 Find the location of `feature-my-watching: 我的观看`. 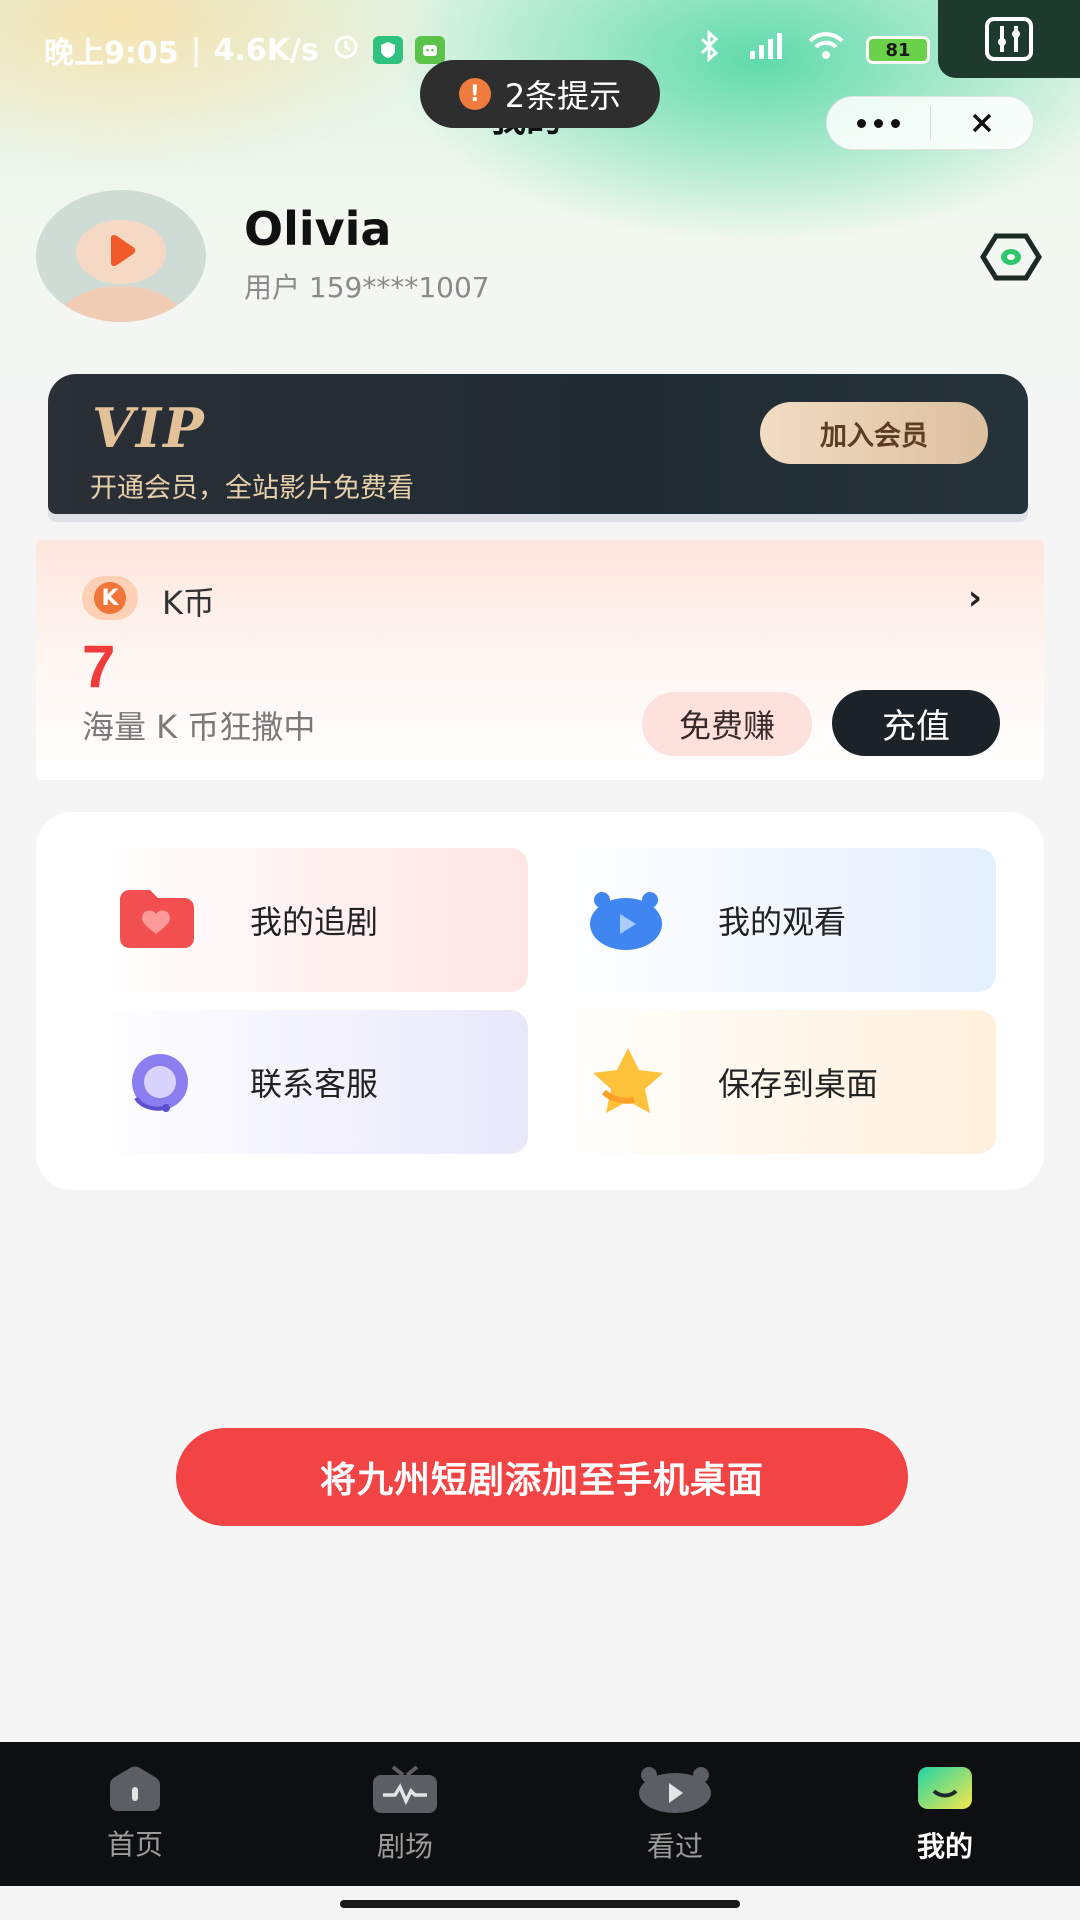

feature-my-watching: 我的观看 is located at coordinates (773, 920).